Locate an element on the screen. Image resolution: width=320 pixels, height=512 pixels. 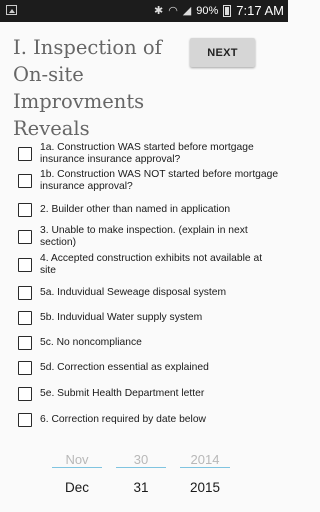
battery-percent: 90% is located at coordinates (207, 10).